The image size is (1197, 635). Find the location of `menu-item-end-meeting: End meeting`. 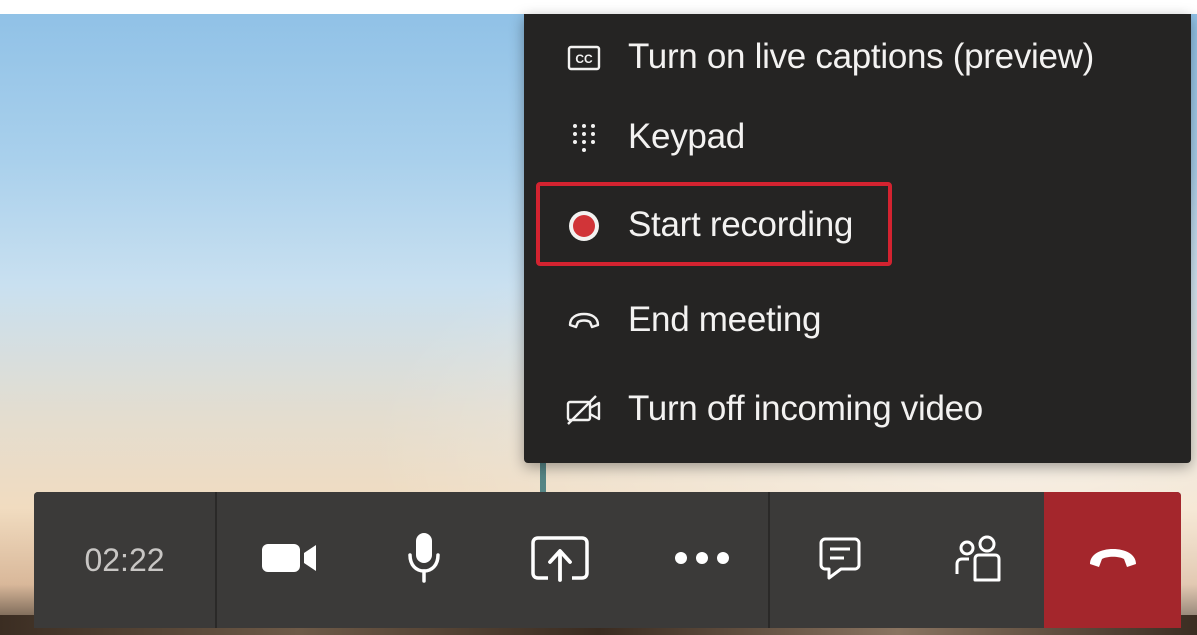

menu-item-end-meeting: End meeting is located at coordinates (857, 321).